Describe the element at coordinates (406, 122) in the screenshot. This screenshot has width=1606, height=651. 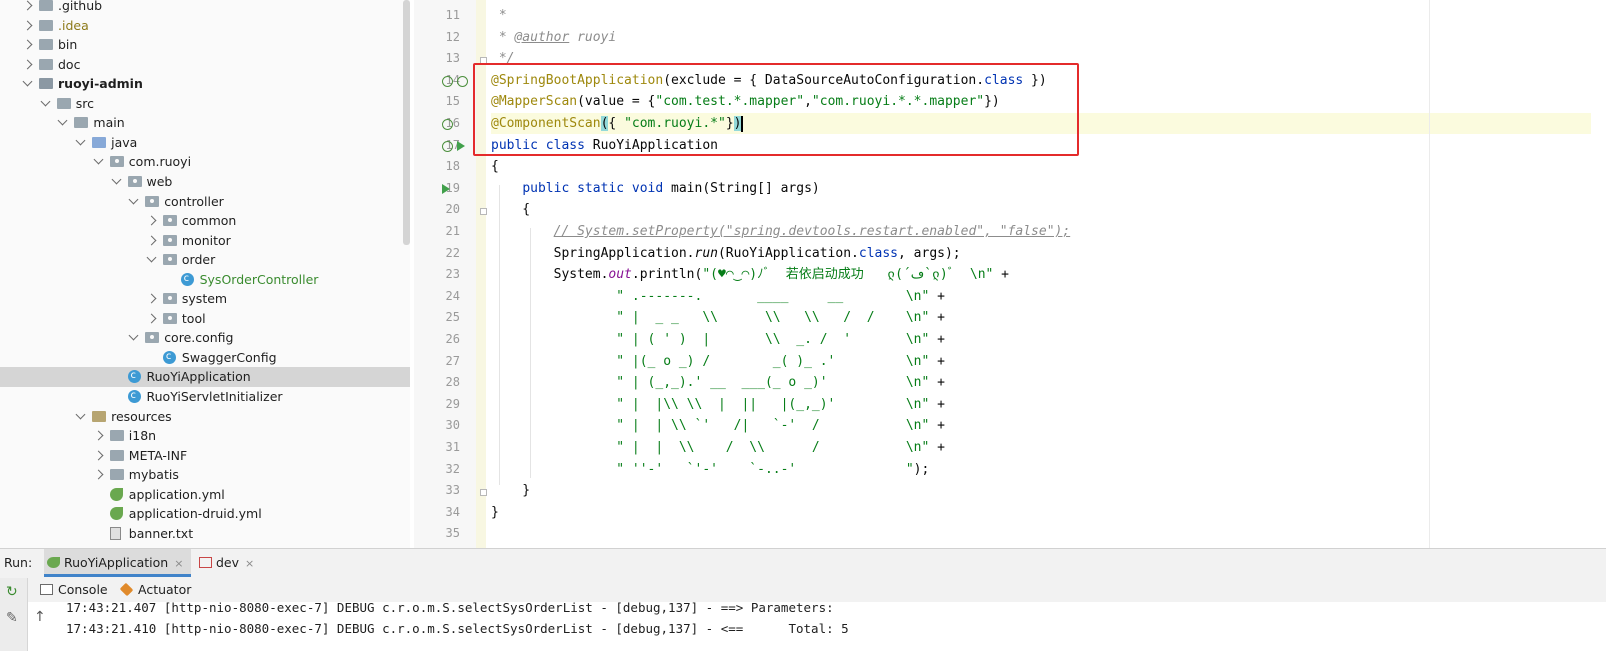
I see `tree-scrollbar` at that location.